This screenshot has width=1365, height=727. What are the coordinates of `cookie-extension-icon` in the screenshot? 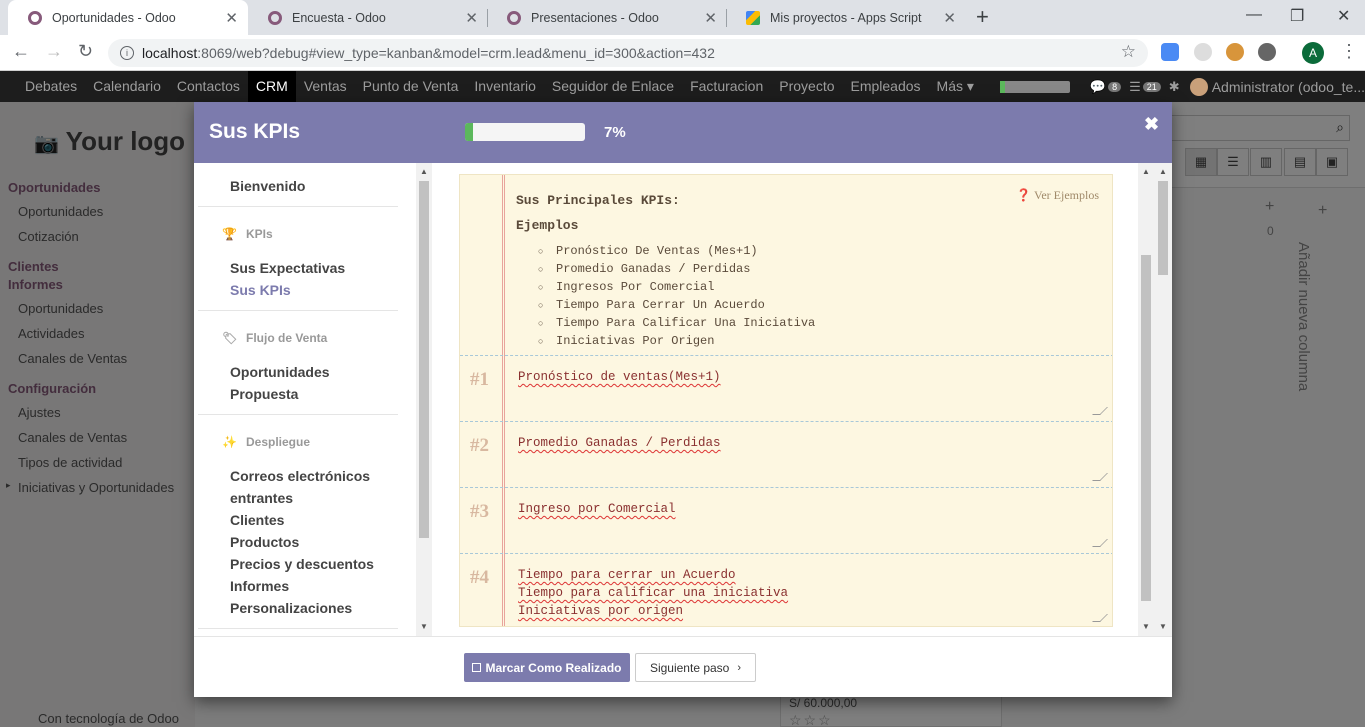 It's located at (1235, 52).